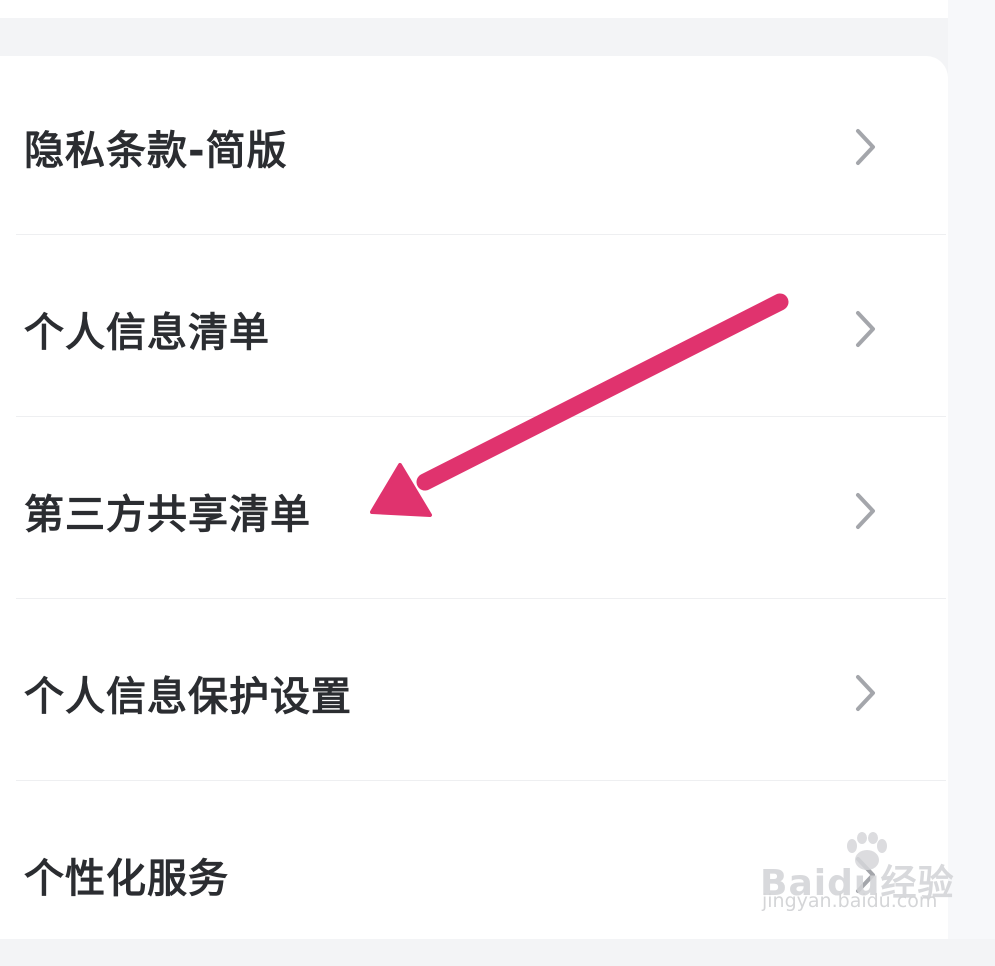 The image size is (995, 966). What do you see at coordinates (850, 901) in the screenshot?
I see `watermark-url: jingyan.baidu.com` at bounding box center [850, 901].